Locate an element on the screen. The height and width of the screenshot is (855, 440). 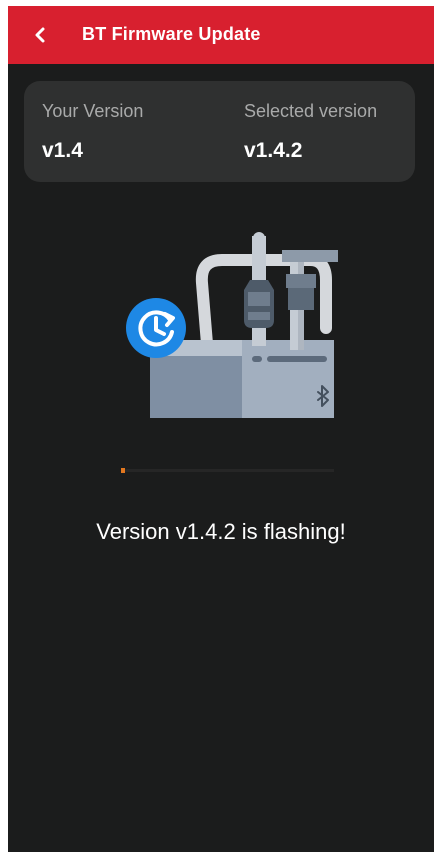
firmware-update-illustration is located at coordinates (227, 326).